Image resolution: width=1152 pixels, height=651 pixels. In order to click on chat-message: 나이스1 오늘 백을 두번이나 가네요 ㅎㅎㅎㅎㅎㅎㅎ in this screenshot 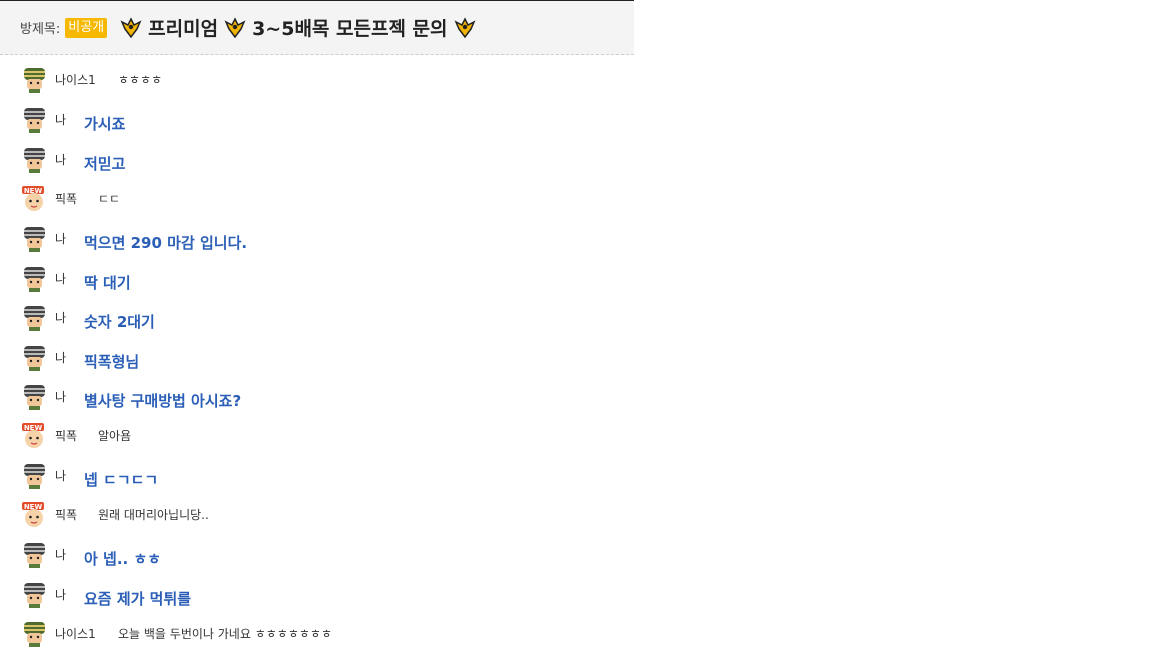, I will do `click(325, 635)`.